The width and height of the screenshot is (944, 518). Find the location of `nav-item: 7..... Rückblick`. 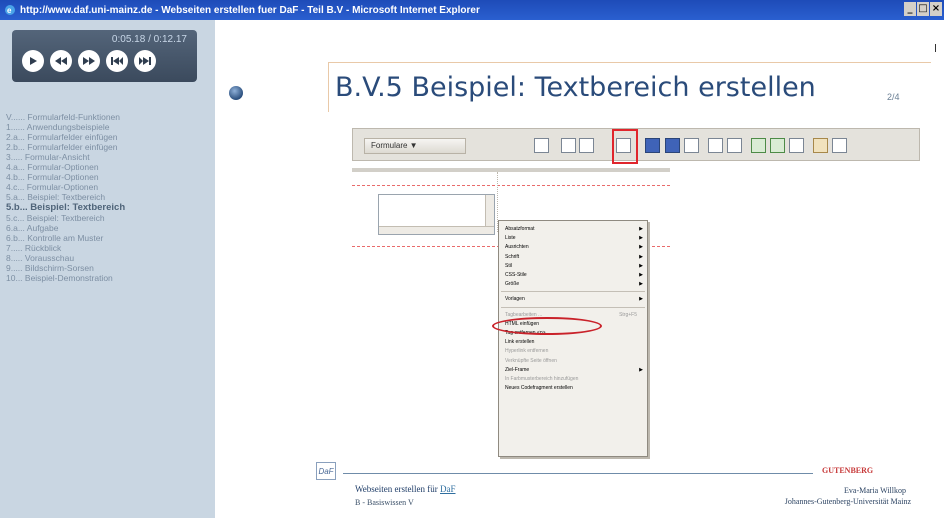

nav-item: 7..... Rückblick is located at coordinates (108, 248).